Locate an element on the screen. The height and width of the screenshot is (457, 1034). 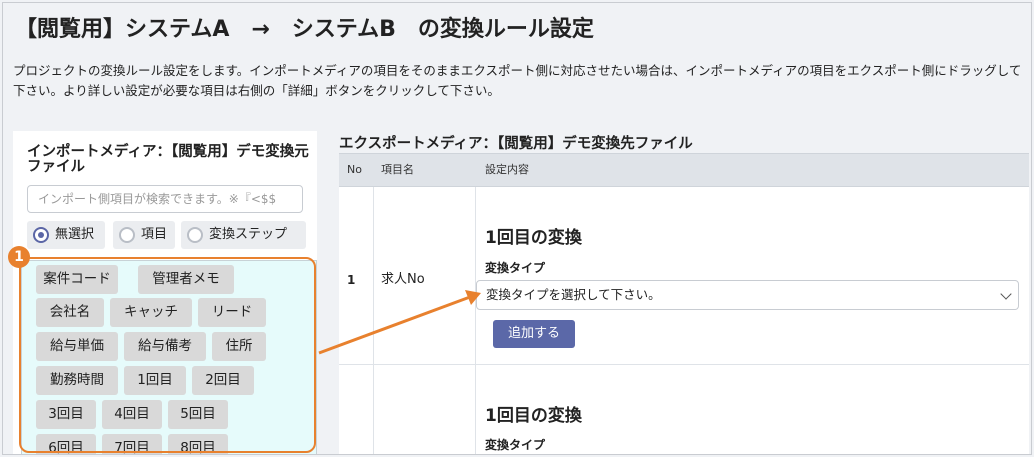
table-row: 1回目の変換 変換タイプ is located at coordinates (684, 409).